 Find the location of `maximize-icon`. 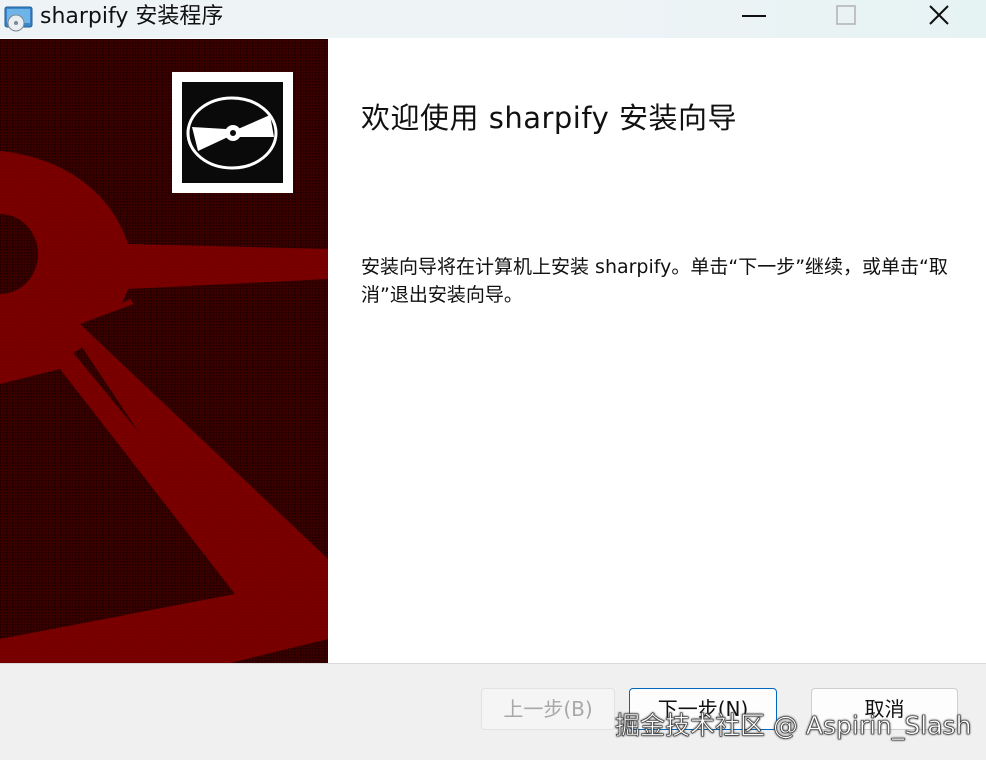

maximize-icon is located at coordinates (846, 15).